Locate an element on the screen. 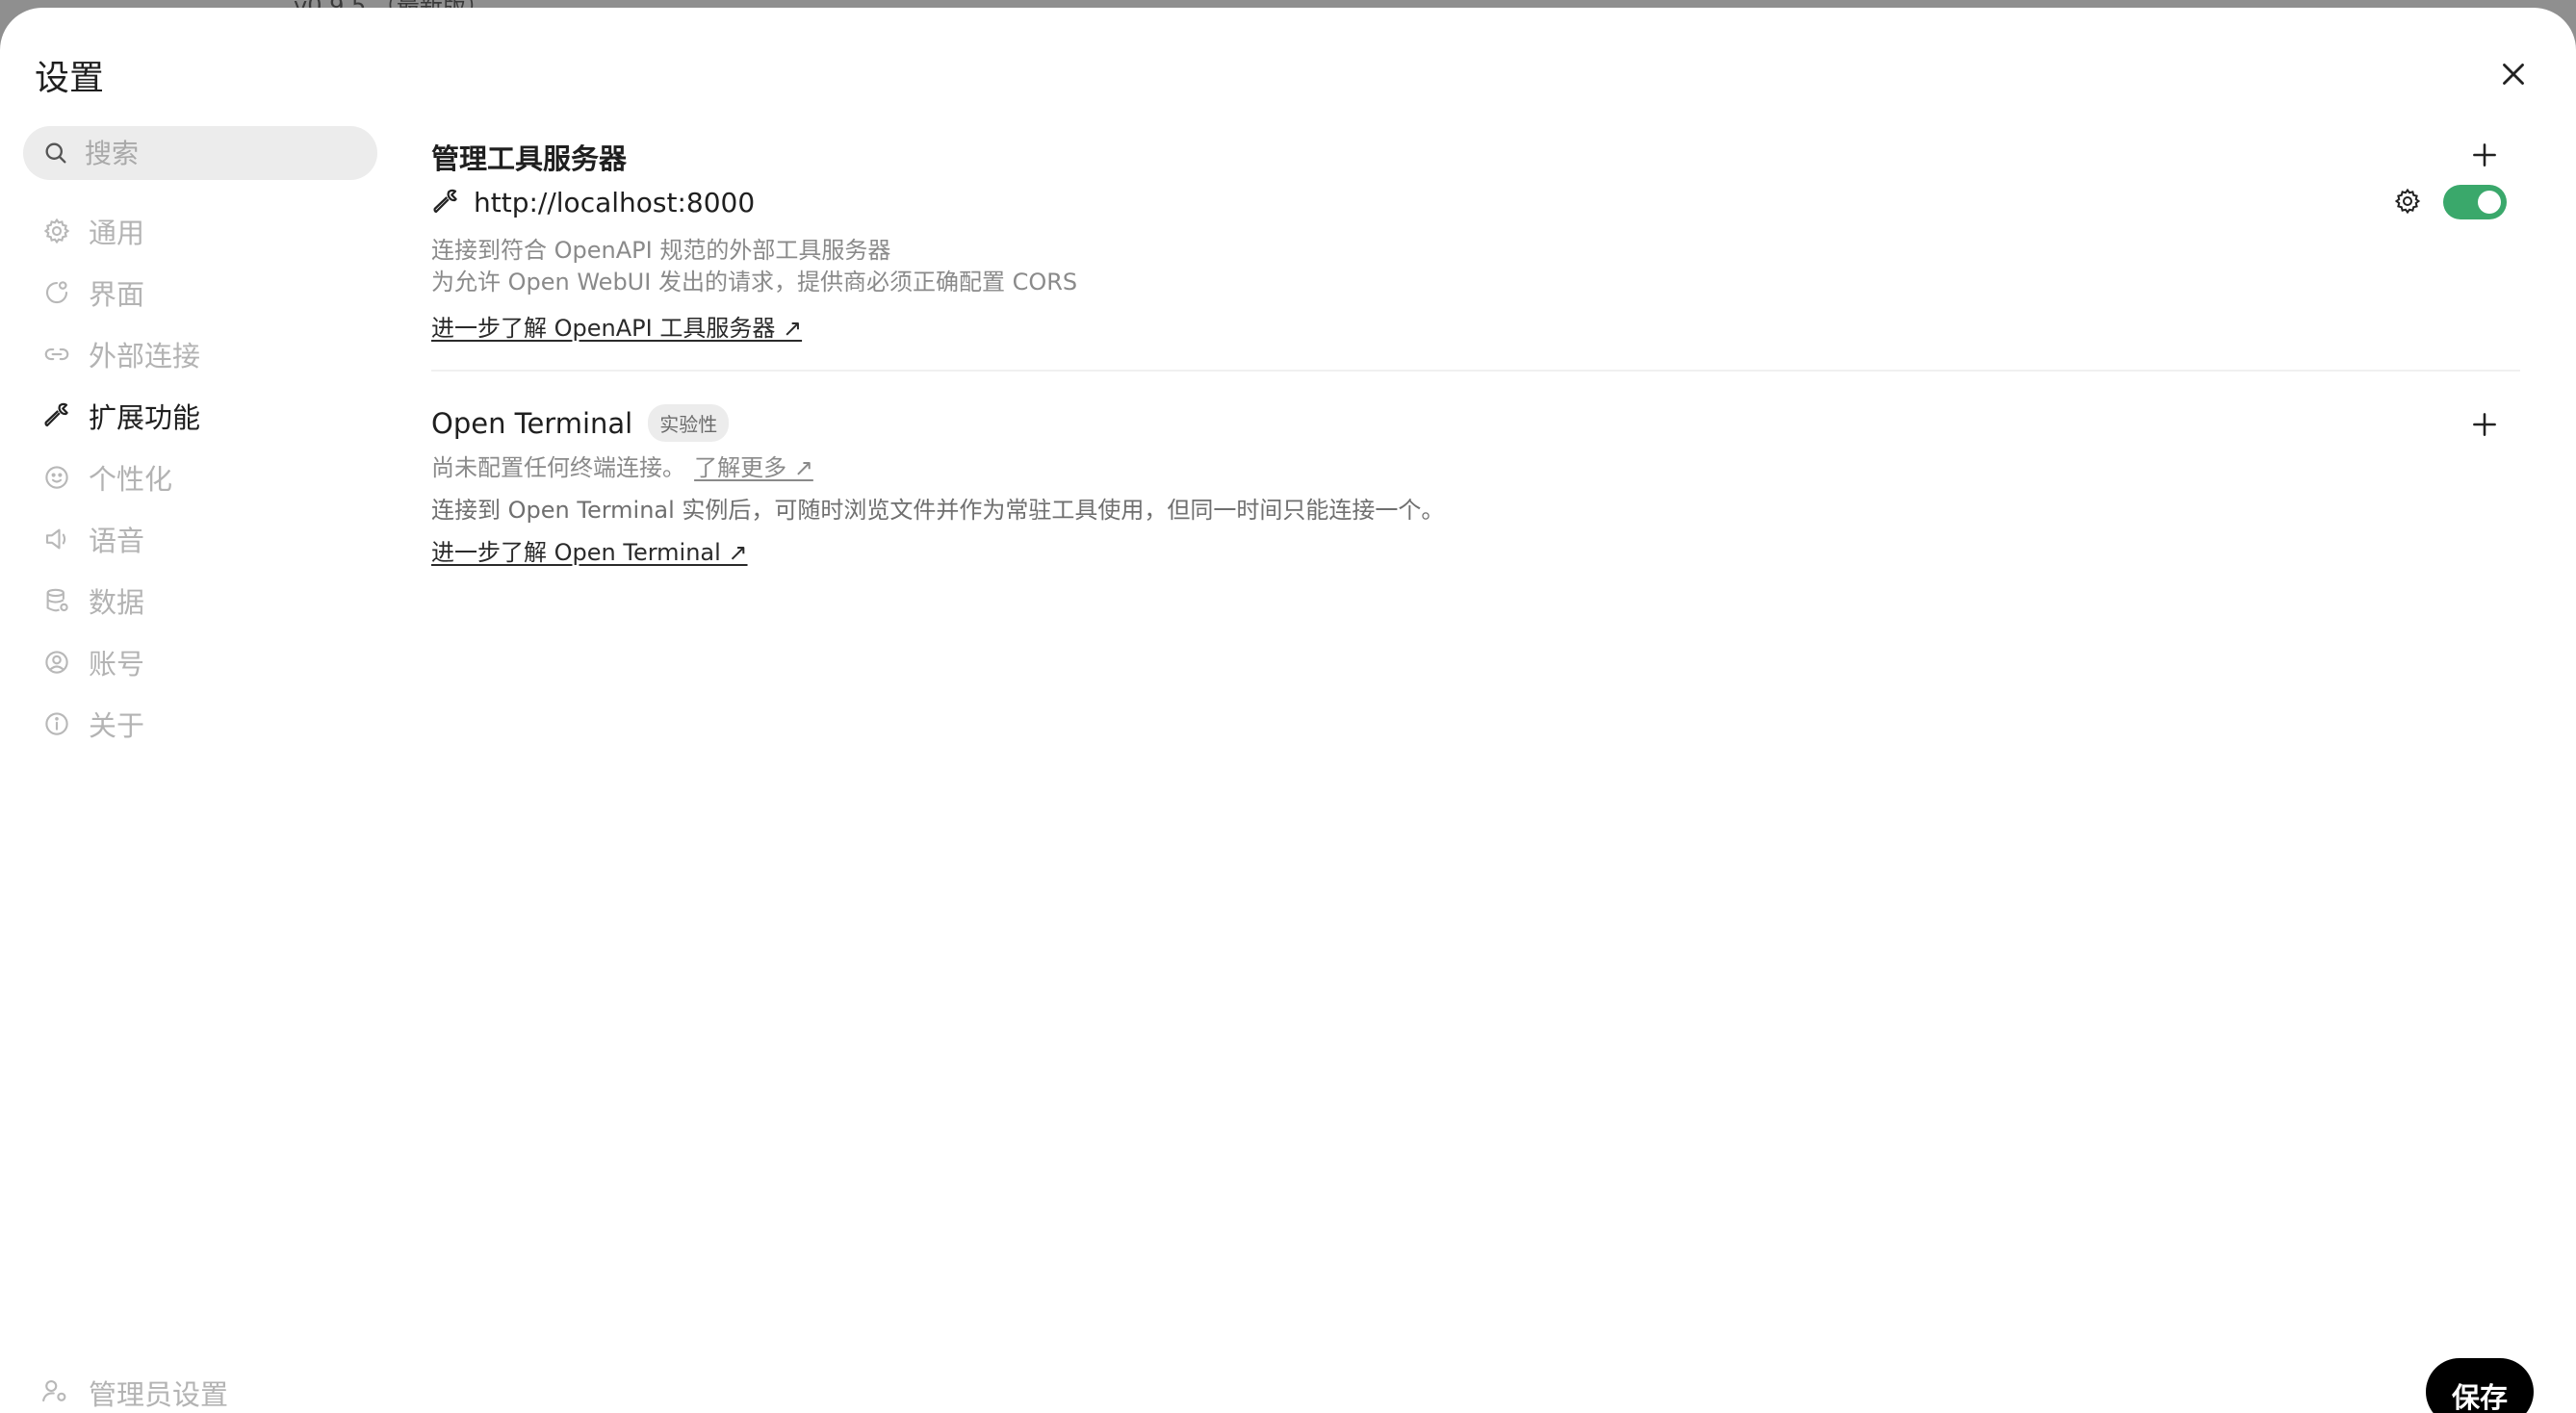  open-terminal-status-link: 了解更多 ↗ is located at coordinates (753, 468).